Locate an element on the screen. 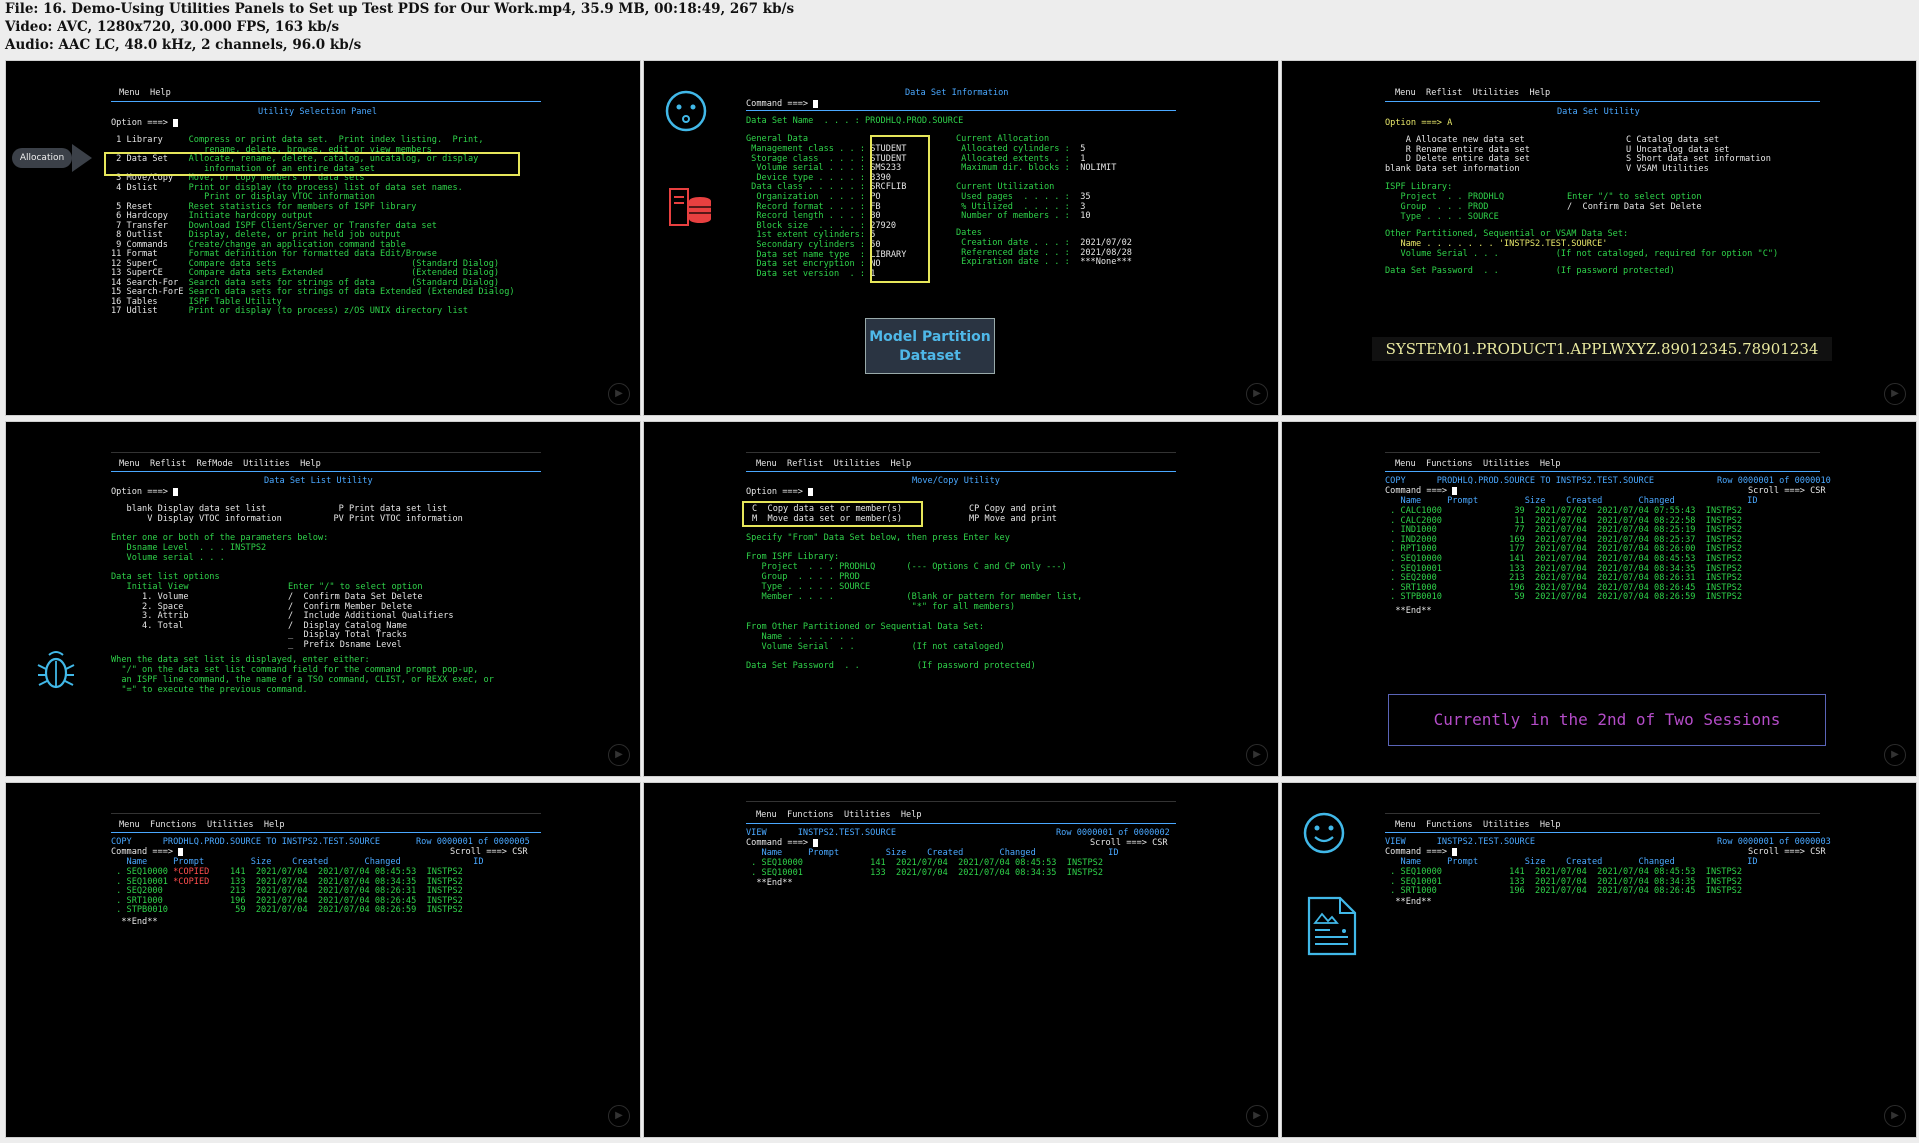  menubar: Menu Reflist RefMode Utilities Help is located at coordinates (220, 464).